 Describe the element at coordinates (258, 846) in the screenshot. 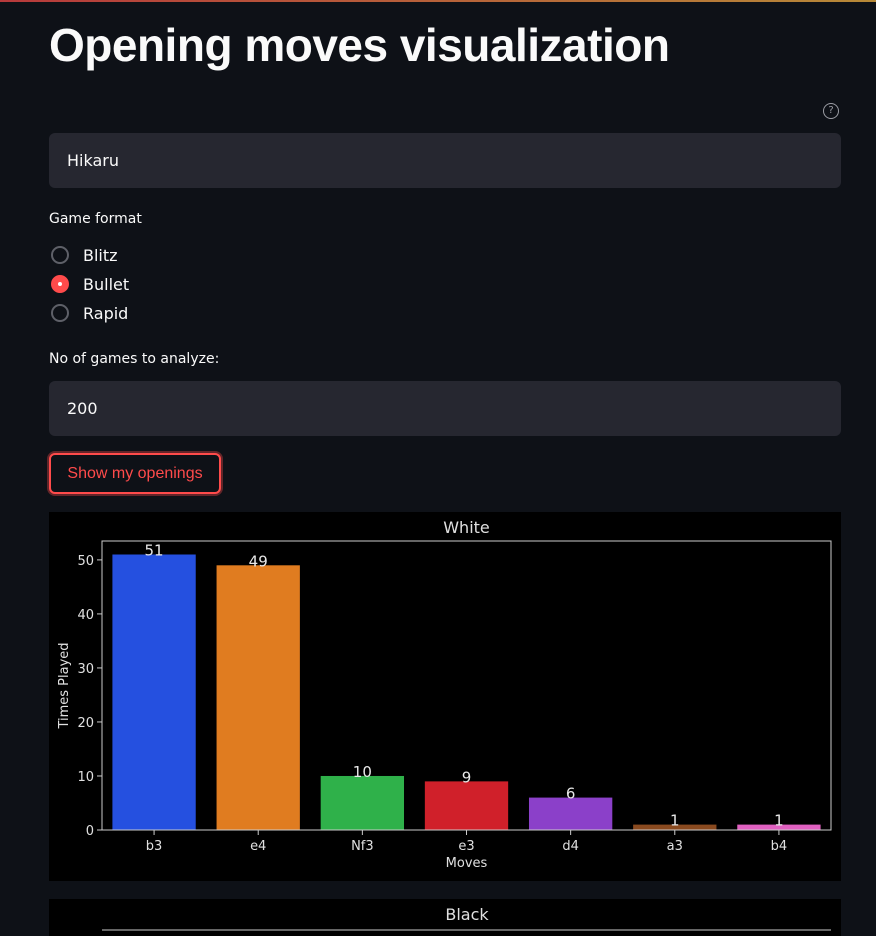

I see `x-tick-label: e4` at that location.